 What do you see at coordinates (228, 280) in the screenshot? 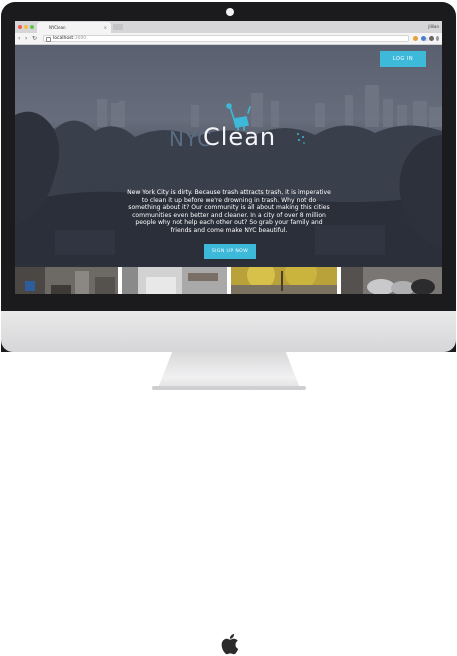
I see `photo-gallery` at bounding box center [228, 280].